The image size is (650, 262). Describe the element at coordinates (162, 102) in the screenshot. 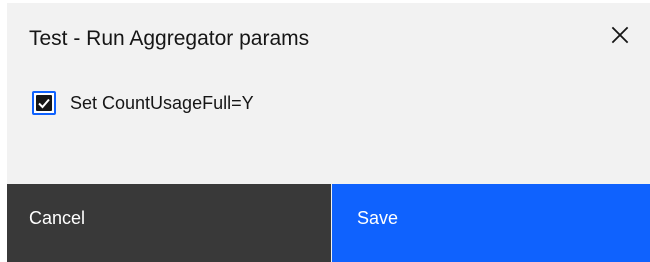

I see `count-usage-full-label: Set CountUsageFull=Y` at that location.